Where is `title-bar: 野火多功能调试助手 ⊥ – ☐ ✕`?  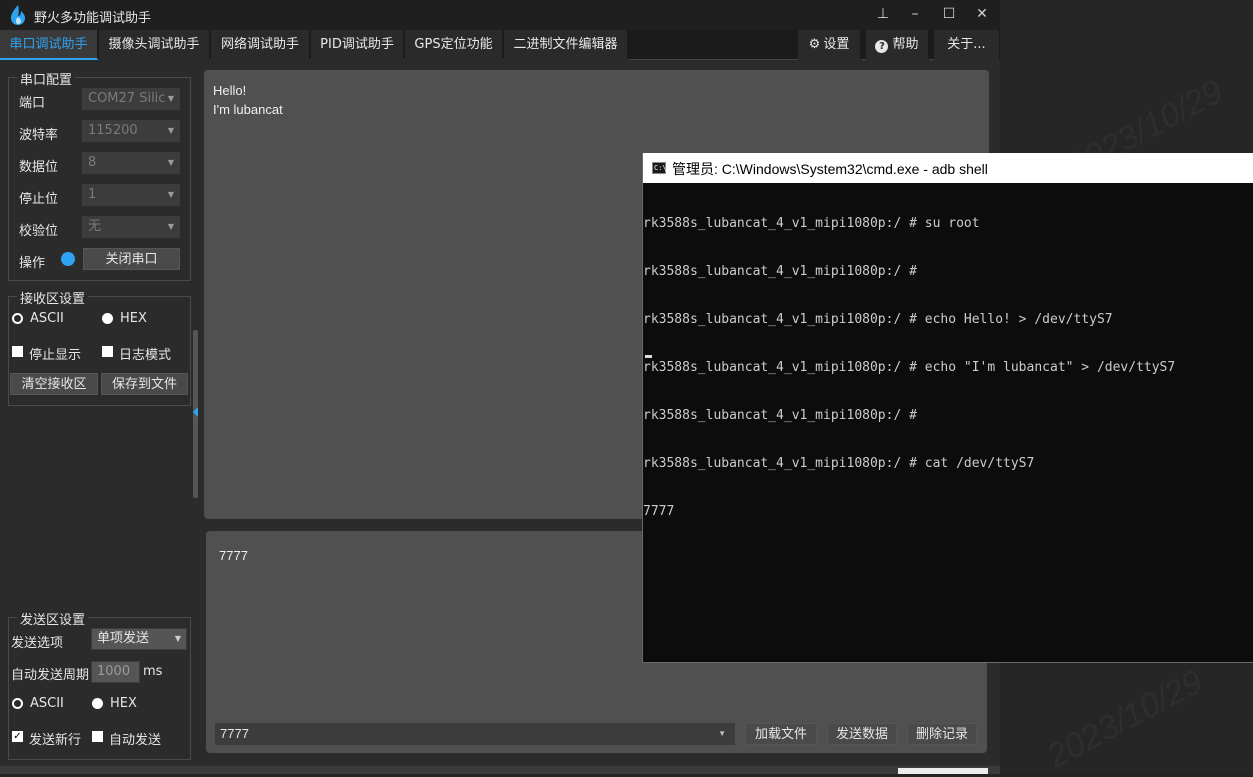 title-bar: 野火多功能调试助手 ⊥ – ☐ ✕ is located at coordinates (500, 15).